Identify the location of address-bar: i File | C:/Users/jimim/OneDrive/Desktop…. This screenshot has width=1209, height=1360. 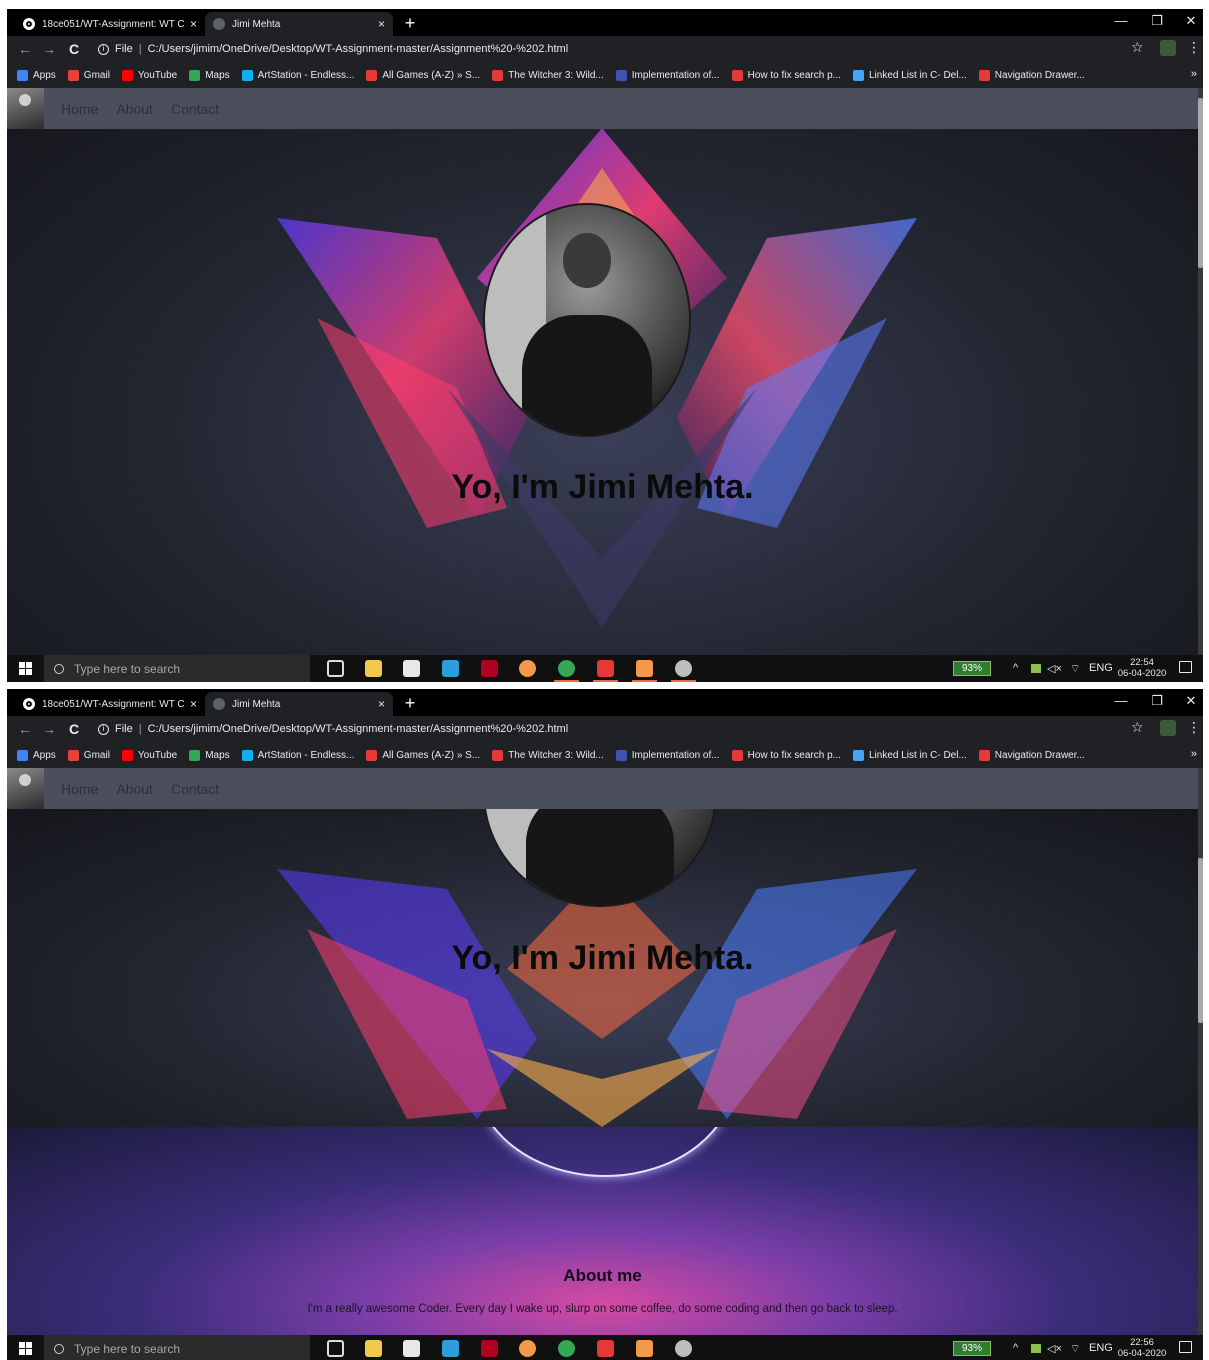
(627, 729).